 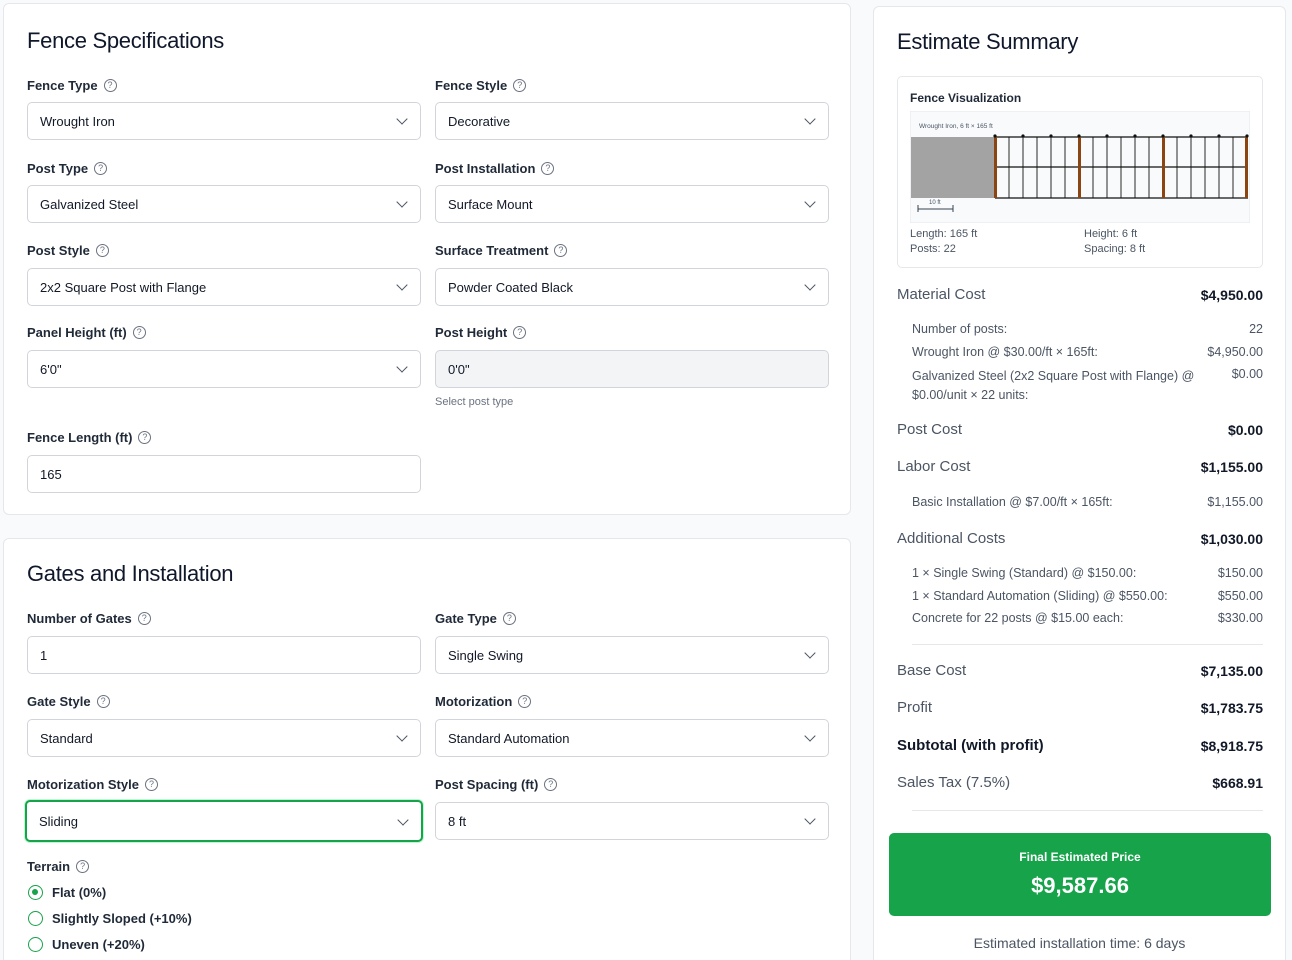 I want to click on labor-cost-row: Labor Cost $1,155.00, so click(x=1080, y=466).